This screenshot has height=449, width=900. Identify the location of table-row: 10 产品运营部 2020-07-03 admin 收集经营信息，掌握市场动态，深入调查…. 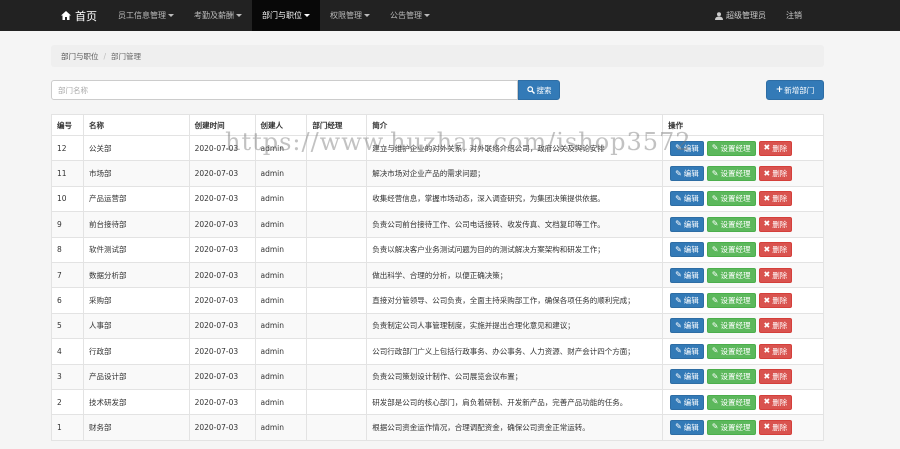
(437, 199).